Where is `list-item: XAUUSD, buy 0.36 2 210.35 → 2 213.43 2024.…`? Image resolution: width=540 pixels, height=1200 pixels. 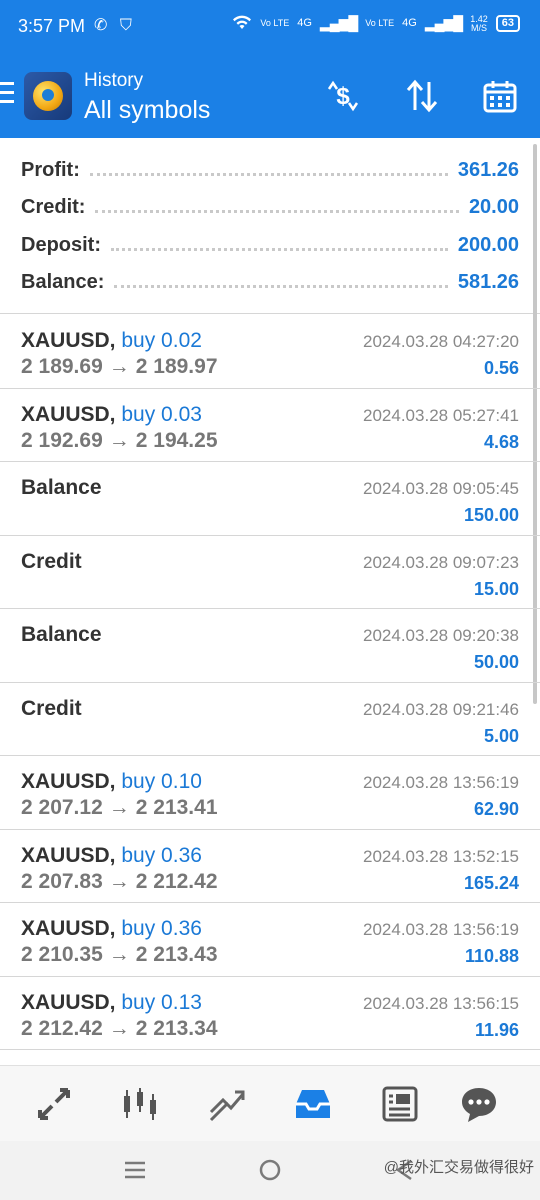 list-item: XAUUSD, buy 0.36 2 210.35 → 2 213.43 2024.… is located at coordinates (270, 940).